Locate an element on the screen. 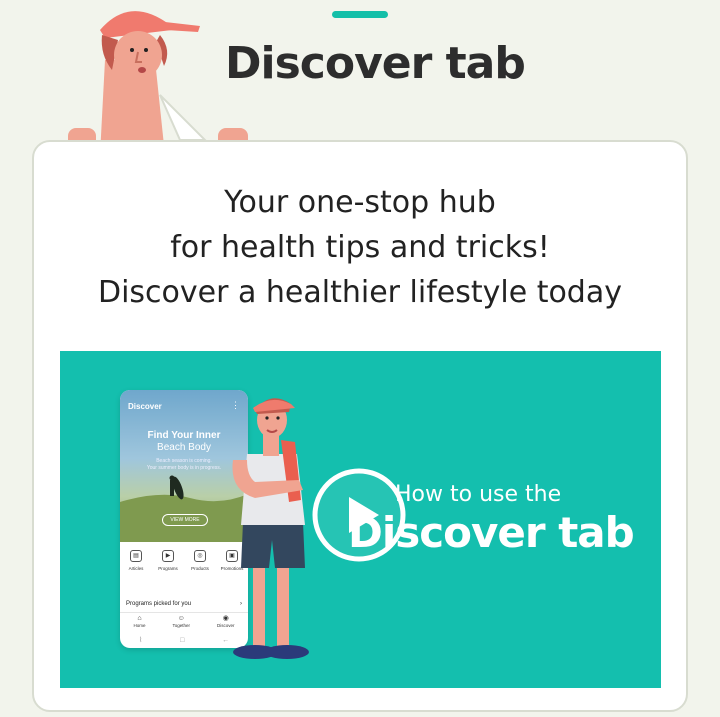  view-more-button: VIEW MORE is located at coordinates (185, 520).